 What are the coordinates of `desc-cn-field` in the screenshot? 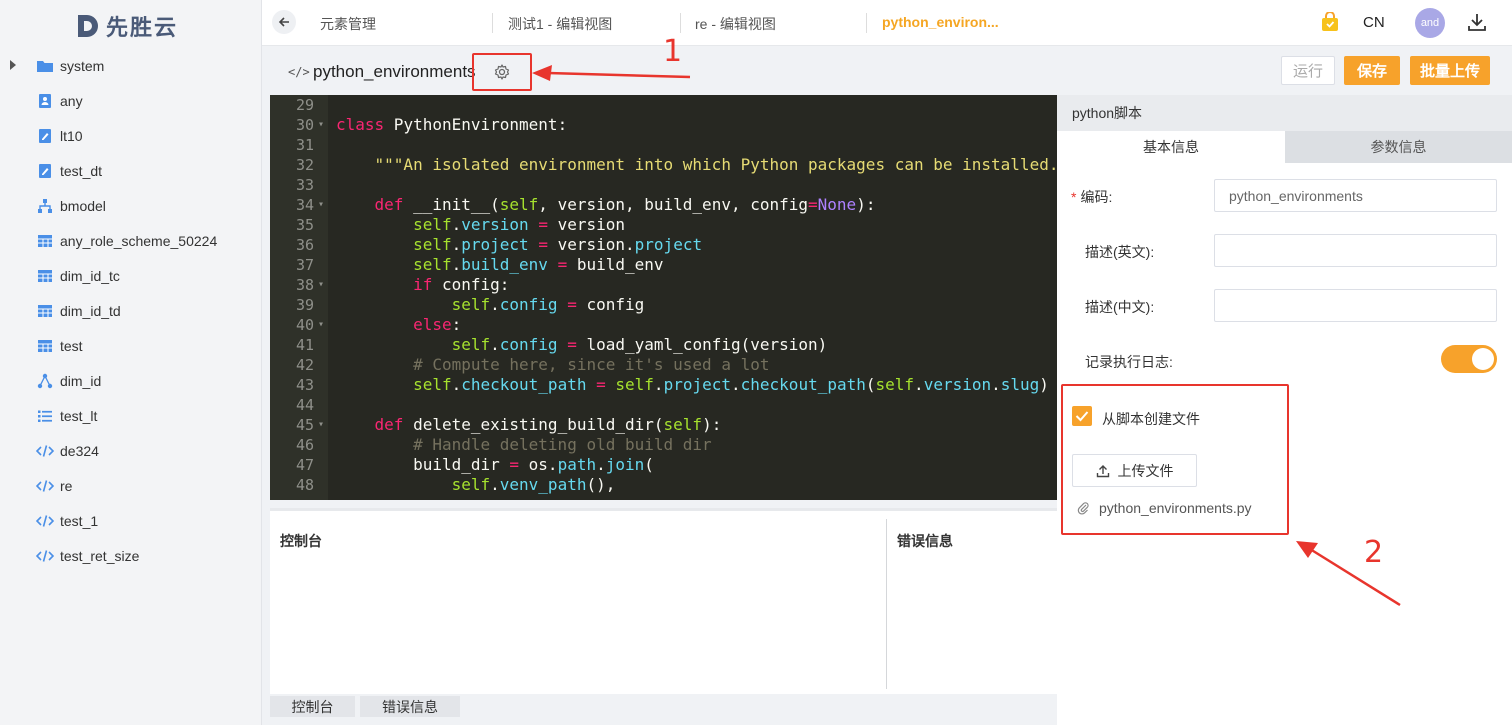 It's located at (1355, 305).